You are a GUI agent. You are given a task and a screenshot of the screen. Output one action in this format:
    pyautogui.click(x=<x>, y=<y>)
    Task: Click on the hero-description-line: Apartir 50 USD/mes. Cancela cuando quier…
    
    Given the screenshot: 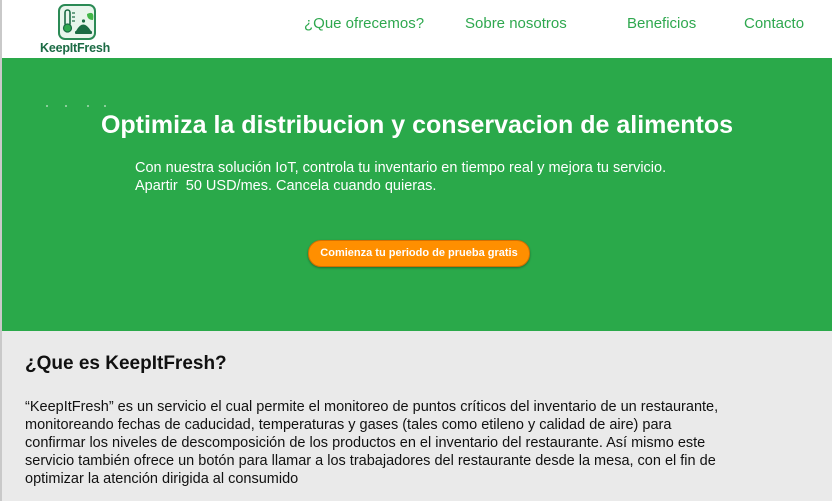 What is the action you would take?
    pyautogui.click(x=286, y=186)
    